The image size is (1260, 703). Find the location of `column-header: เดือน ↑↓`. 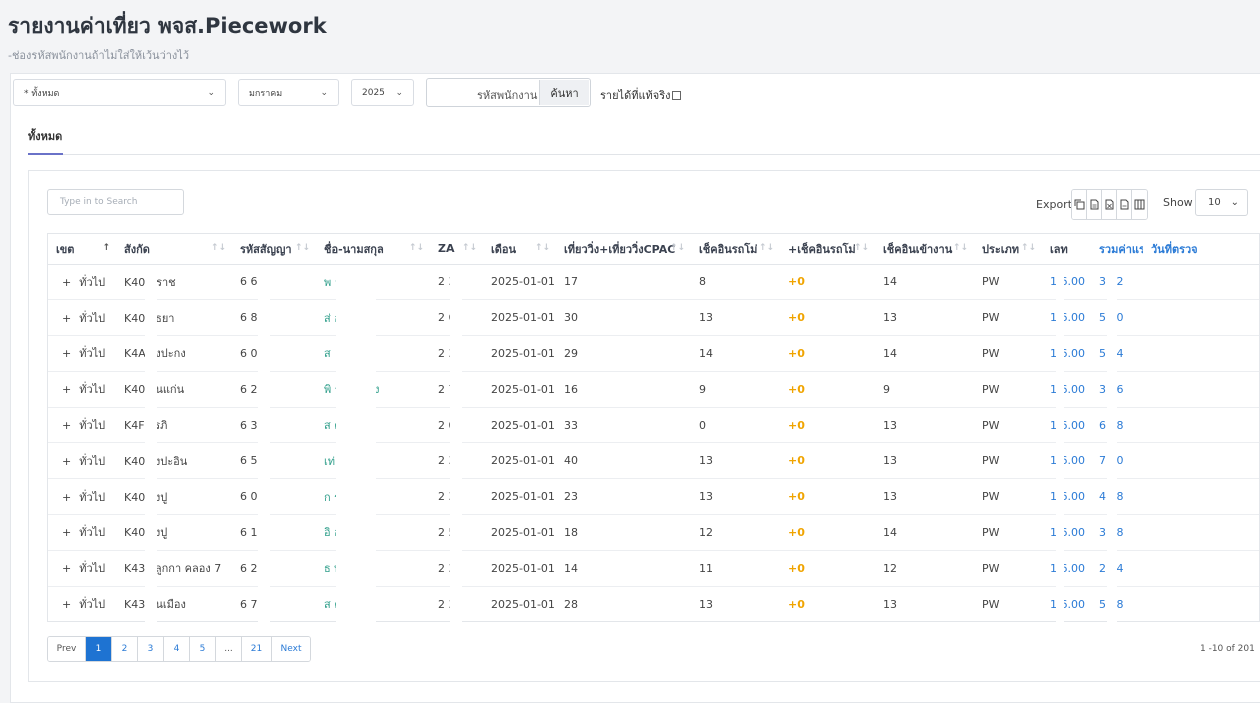

column-header: เดือน ↑↓ is located at coordinates (519, 249).